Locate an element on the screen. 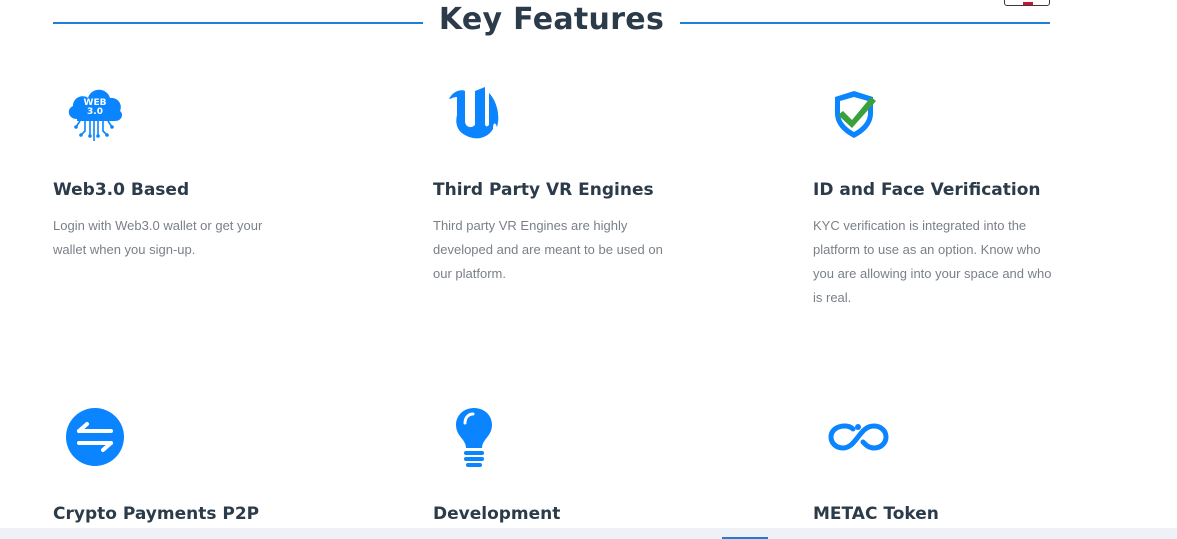 This screenshot has height=539, width=1177. web3-cloud-icon: WEB 3.0 is located at coordinates (94, 114).